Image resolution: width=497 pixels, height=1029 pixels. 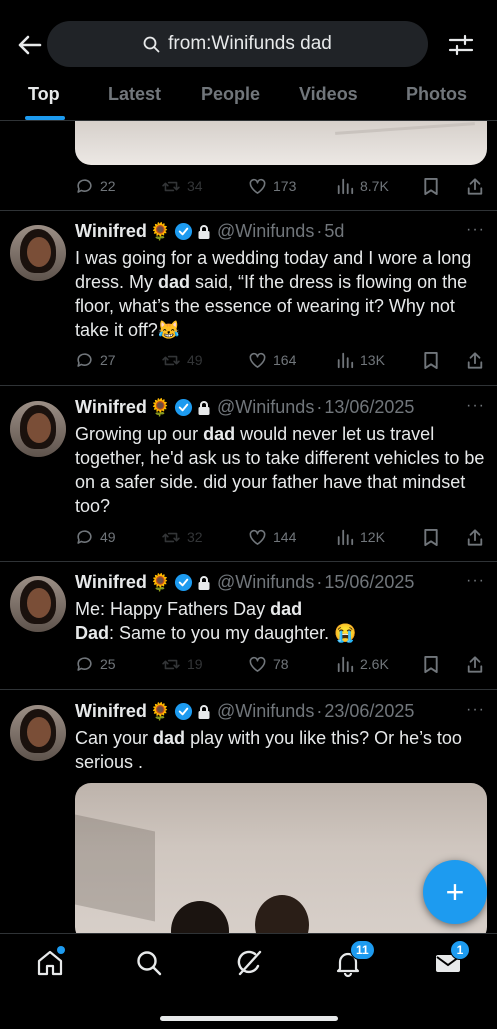 What do you see at coordinates (249, 1018) in the screenshot?
I see `home-indicator-bar` at bounding box center [249, 1018].